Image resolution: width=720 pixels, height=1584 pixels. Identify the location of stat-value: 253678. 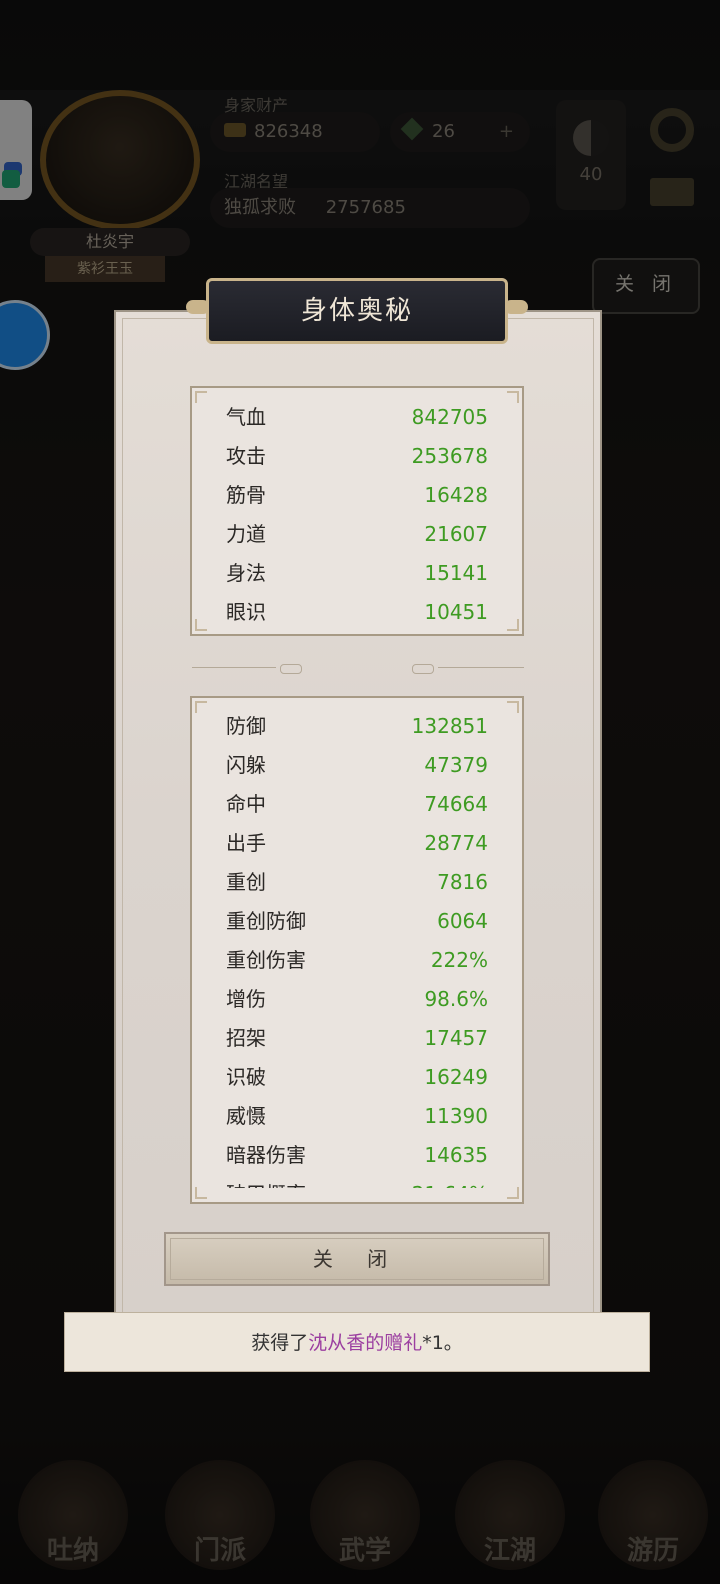
(449, 456).